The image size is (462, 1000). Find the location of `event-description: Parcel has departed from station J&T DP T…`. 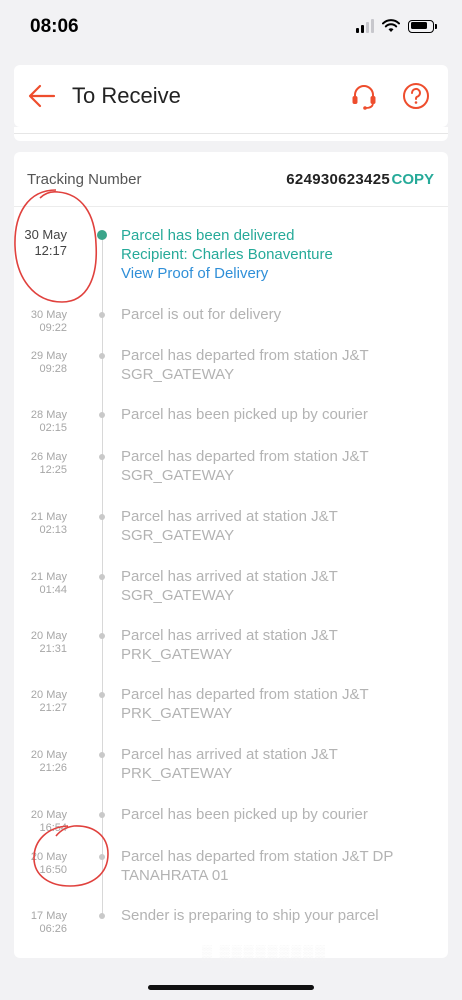

event-description: Parcel has departed from station J&T DP T… is located at coordinates (271, 866).